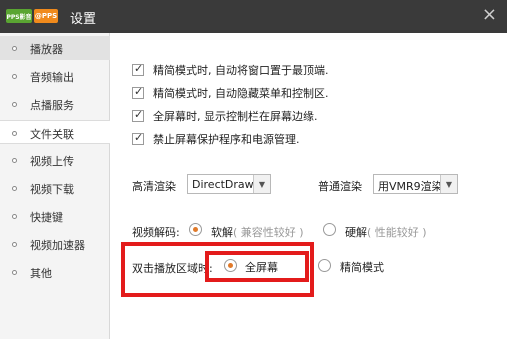 The width and height of the screenshot is (507, 339). I want to click on hd-render-select: DirectDraw ▼, so click(229, 184).